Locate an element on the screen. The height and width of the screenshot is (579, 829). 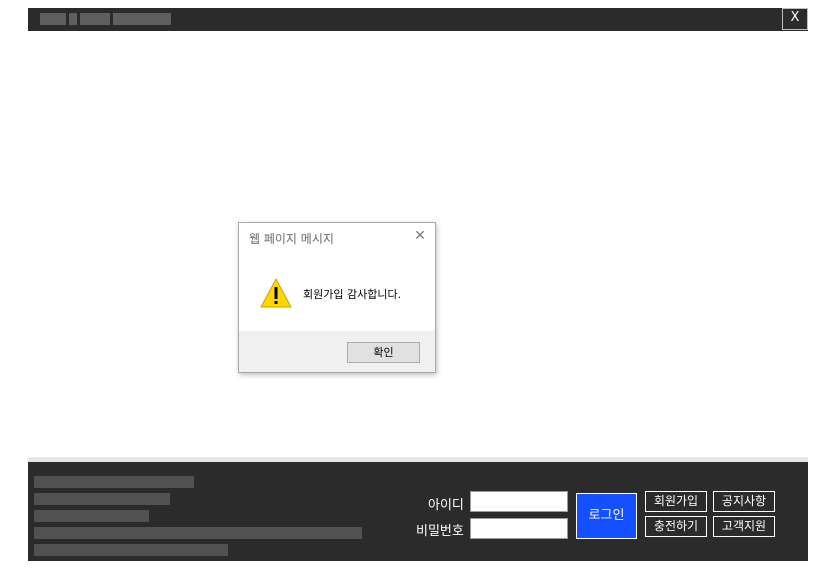
message-dialog: 웹 페이지 메시지 ✕ 회원가입 감사합니다. 확인 is located at coordinates (337, 297).